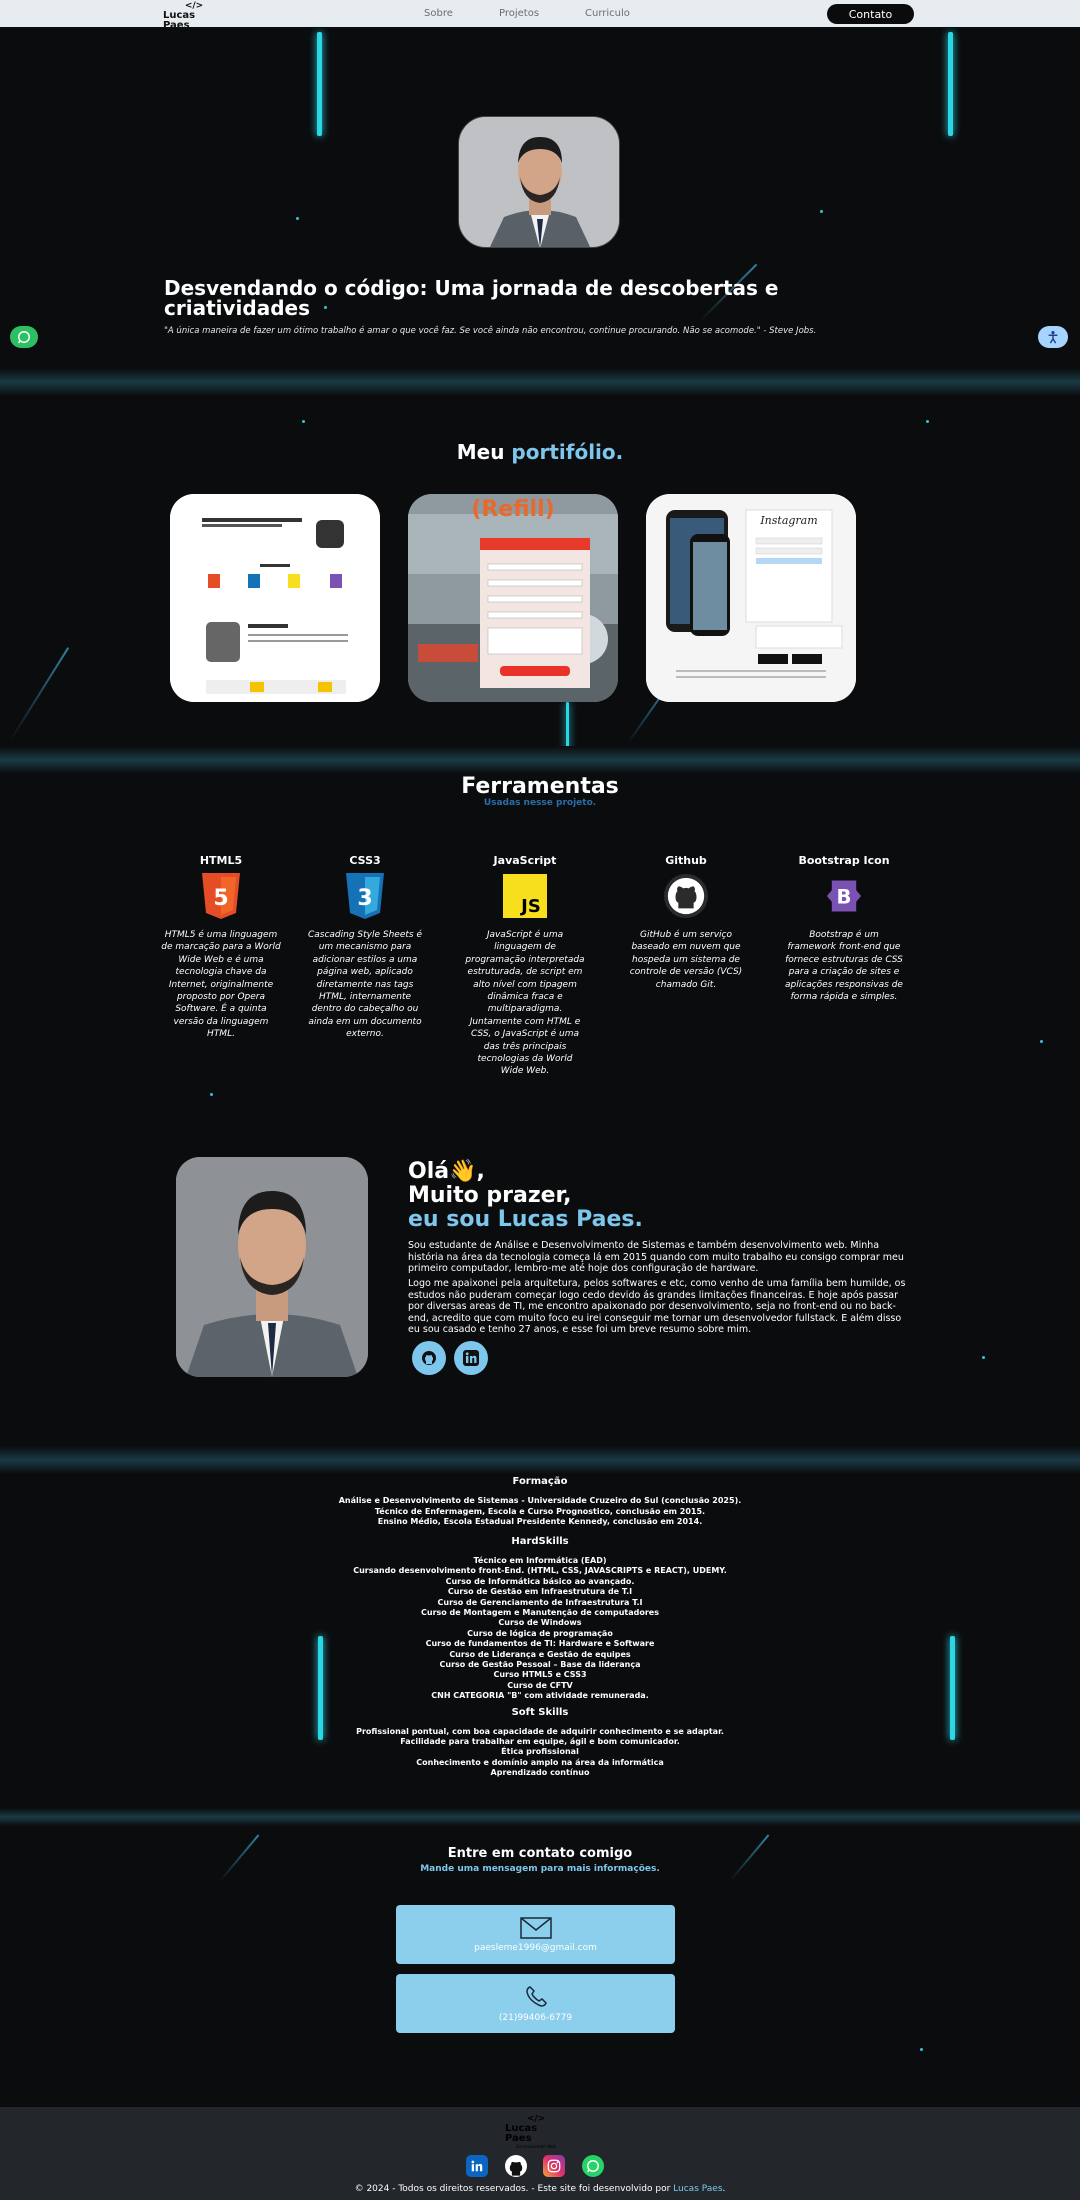 The image size is (1080, 2200). I want to click on linkedin-link-button, so click(471, 1358).